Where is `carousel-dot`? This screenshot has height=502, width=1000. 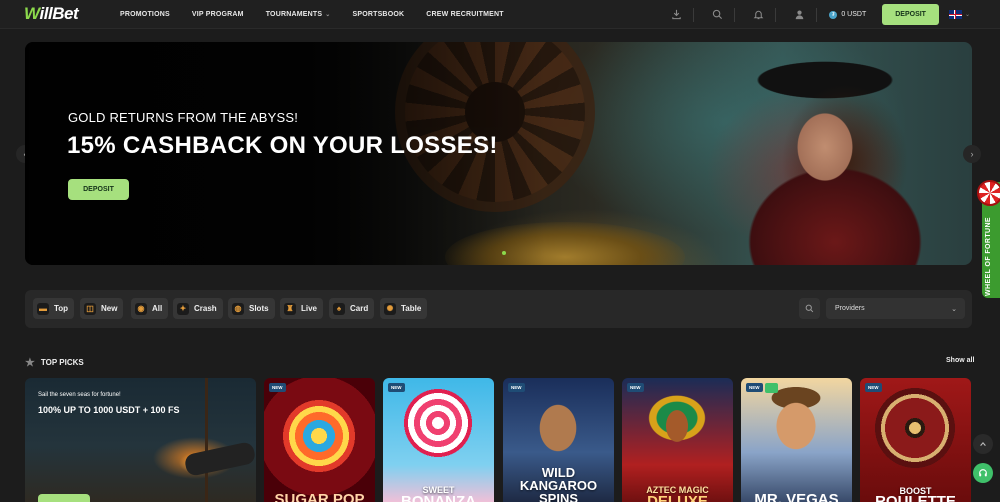 carousel-dot is located at coordinates (504, 253).